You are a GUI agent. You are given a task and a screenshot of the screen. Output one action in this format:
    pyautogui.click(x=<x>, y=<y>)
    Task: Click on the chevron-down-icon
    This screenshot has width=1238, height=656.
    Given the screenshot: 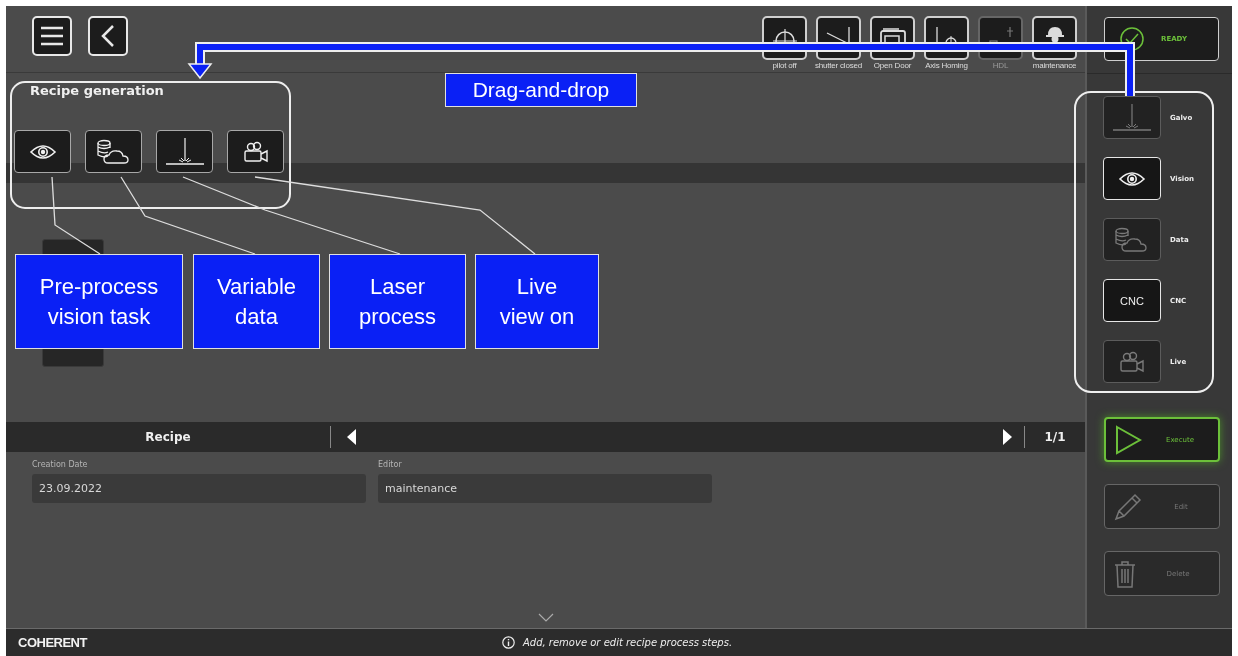 What is the action you would take?
    pyautogui.click(x=545, y=617)
    